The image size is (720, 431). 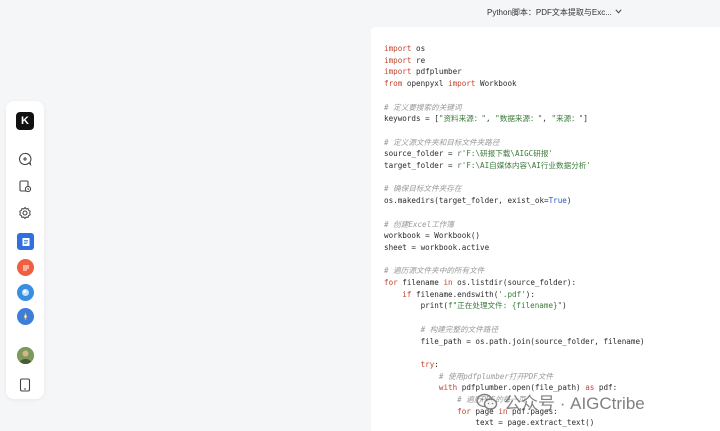 I want to click on sidebar: K, so click(x=25, y=250).